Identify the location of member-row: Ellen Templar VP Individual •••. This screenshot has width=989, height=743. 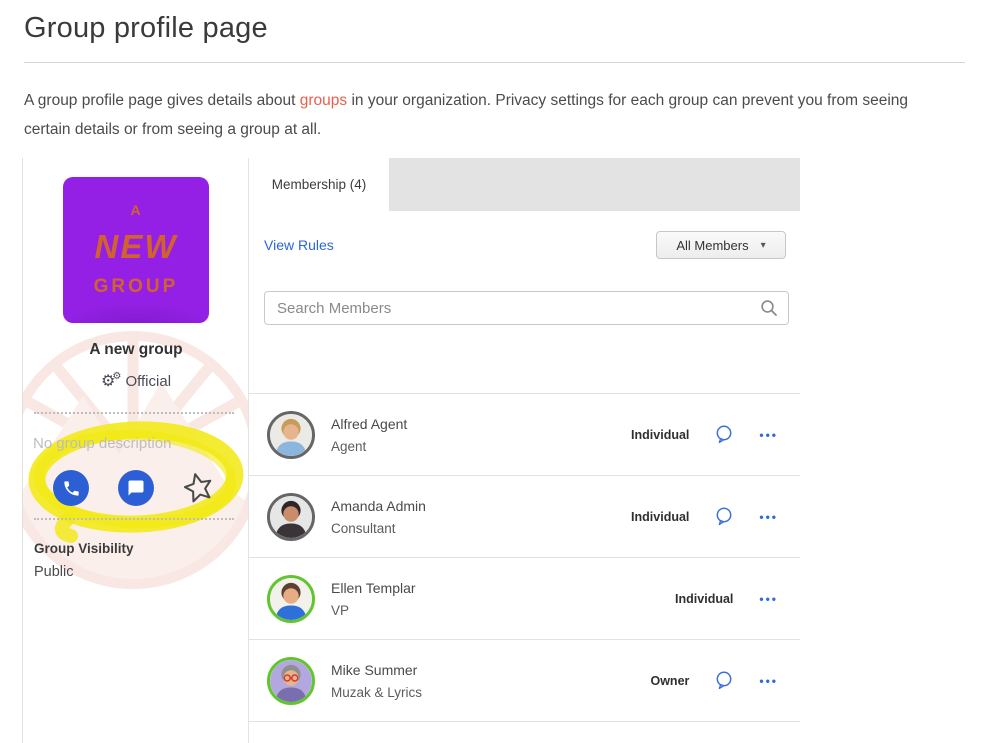
(524, 599).